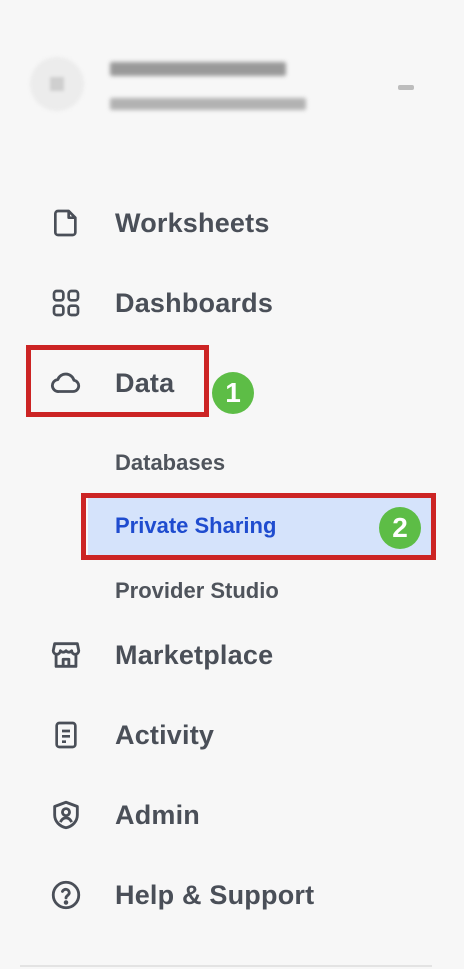 The height and width of the screenshot is (969, 464). I want to click on sub-item-provider-studio: Provider Studio, so click(197, 591).